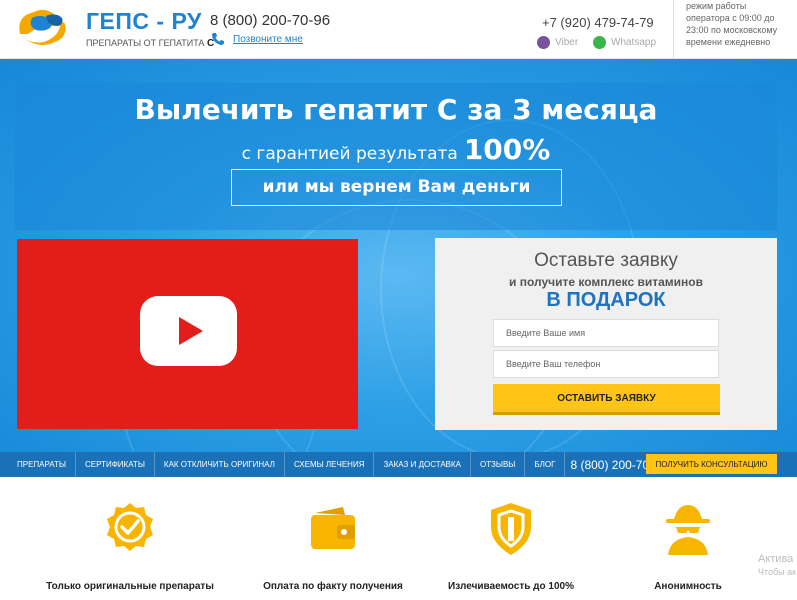 Image resolution: width=797 pixels, height=600 pixels. I want to click on youtube-play-button, so click(188, 331).